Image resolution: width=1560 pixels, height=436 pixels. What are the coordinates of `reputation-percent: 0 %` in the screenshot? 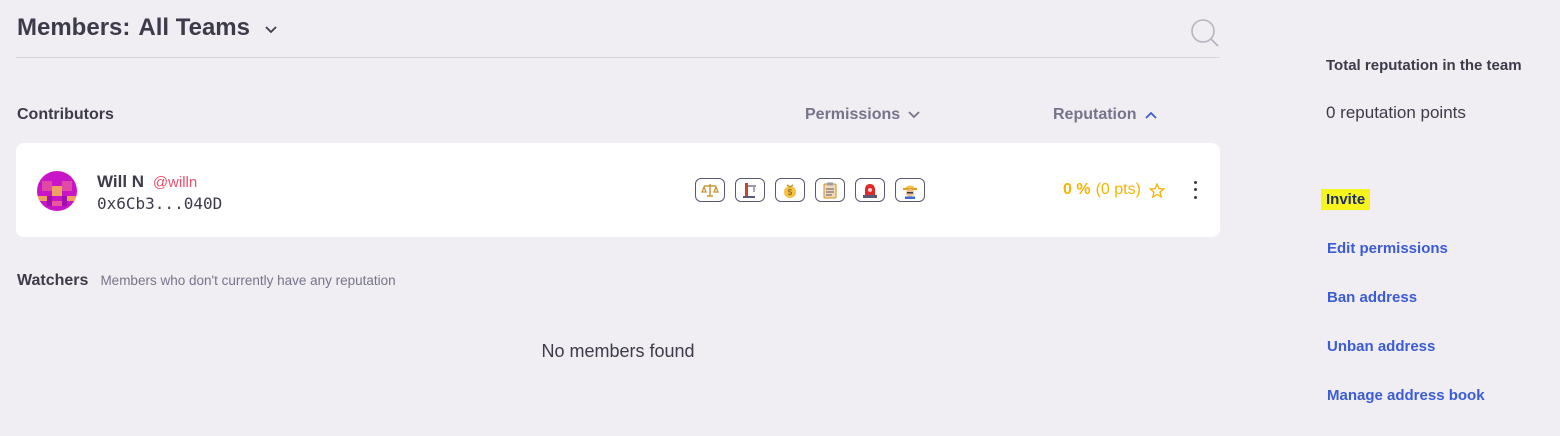 It's located at (1077, 189).